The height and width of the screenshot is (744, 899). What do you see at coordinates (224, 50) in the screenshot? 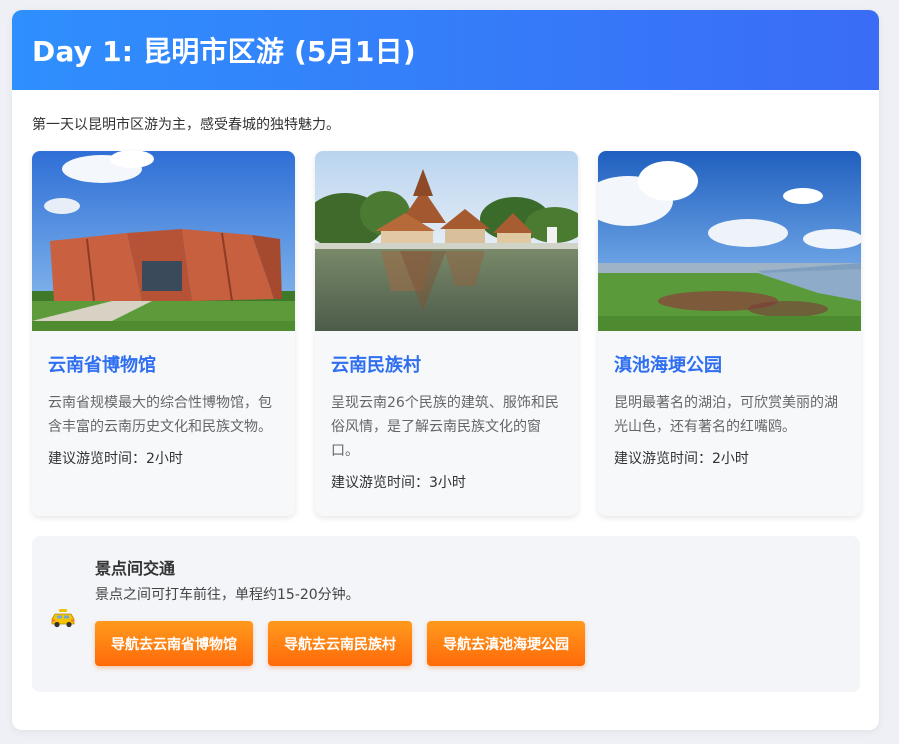
I see `day-title: Day 1: 昆明市区游 (5月1日)` at bounding box center [224, 50].